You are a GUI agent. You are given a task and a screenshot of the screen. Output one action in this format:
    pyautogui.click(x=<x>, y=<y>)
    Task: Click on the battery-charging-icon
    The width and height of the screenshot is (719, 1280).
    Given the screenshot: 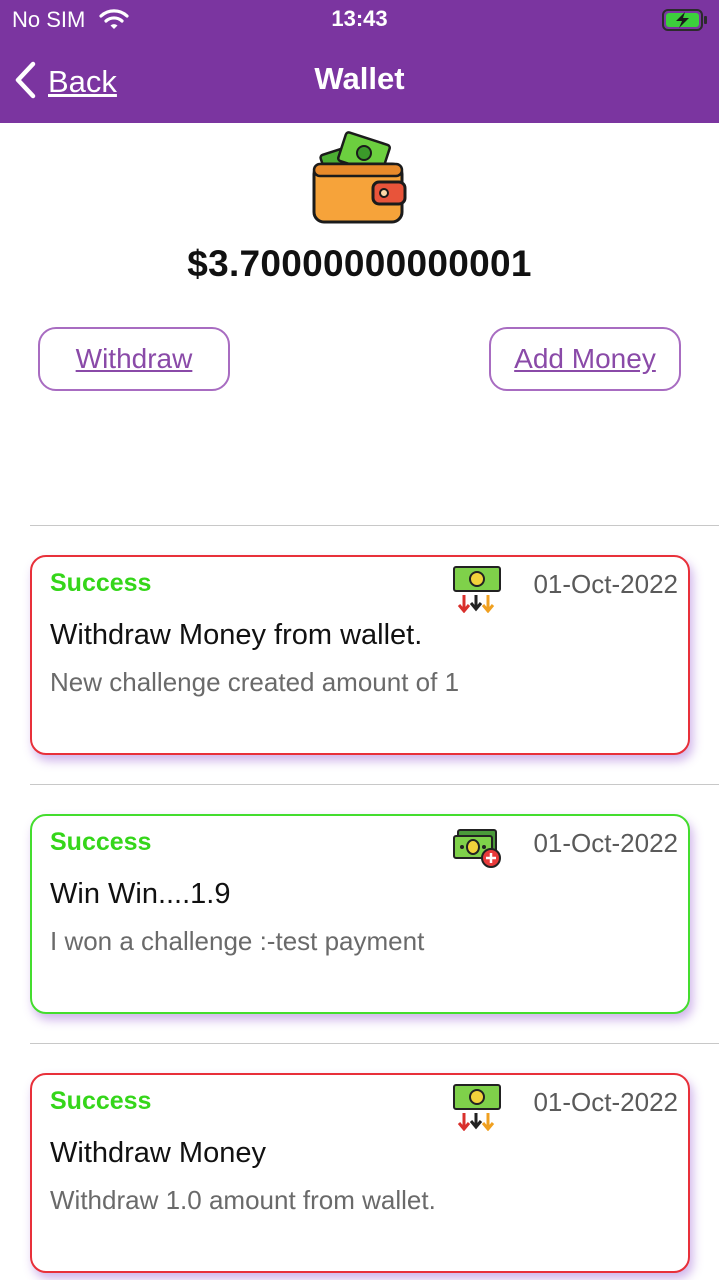 What is the action you would take?
    pyautogui.click(x=685, y=22)
    